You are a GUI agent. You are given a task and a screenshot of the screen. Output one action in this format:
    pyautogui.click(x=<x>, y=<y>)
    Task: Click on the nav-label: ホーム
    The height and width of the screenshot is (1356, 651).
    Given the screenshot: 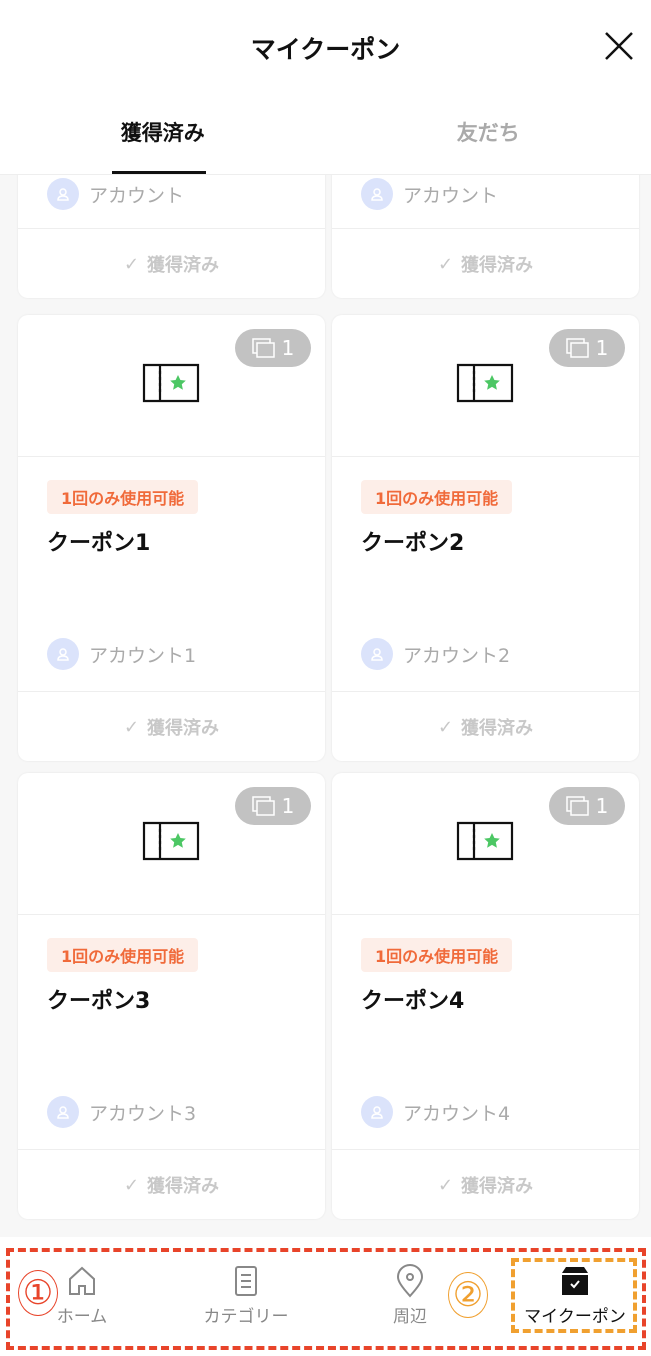 What is the action you would take?
    pyautogui.click(x=82, y=1317)
    